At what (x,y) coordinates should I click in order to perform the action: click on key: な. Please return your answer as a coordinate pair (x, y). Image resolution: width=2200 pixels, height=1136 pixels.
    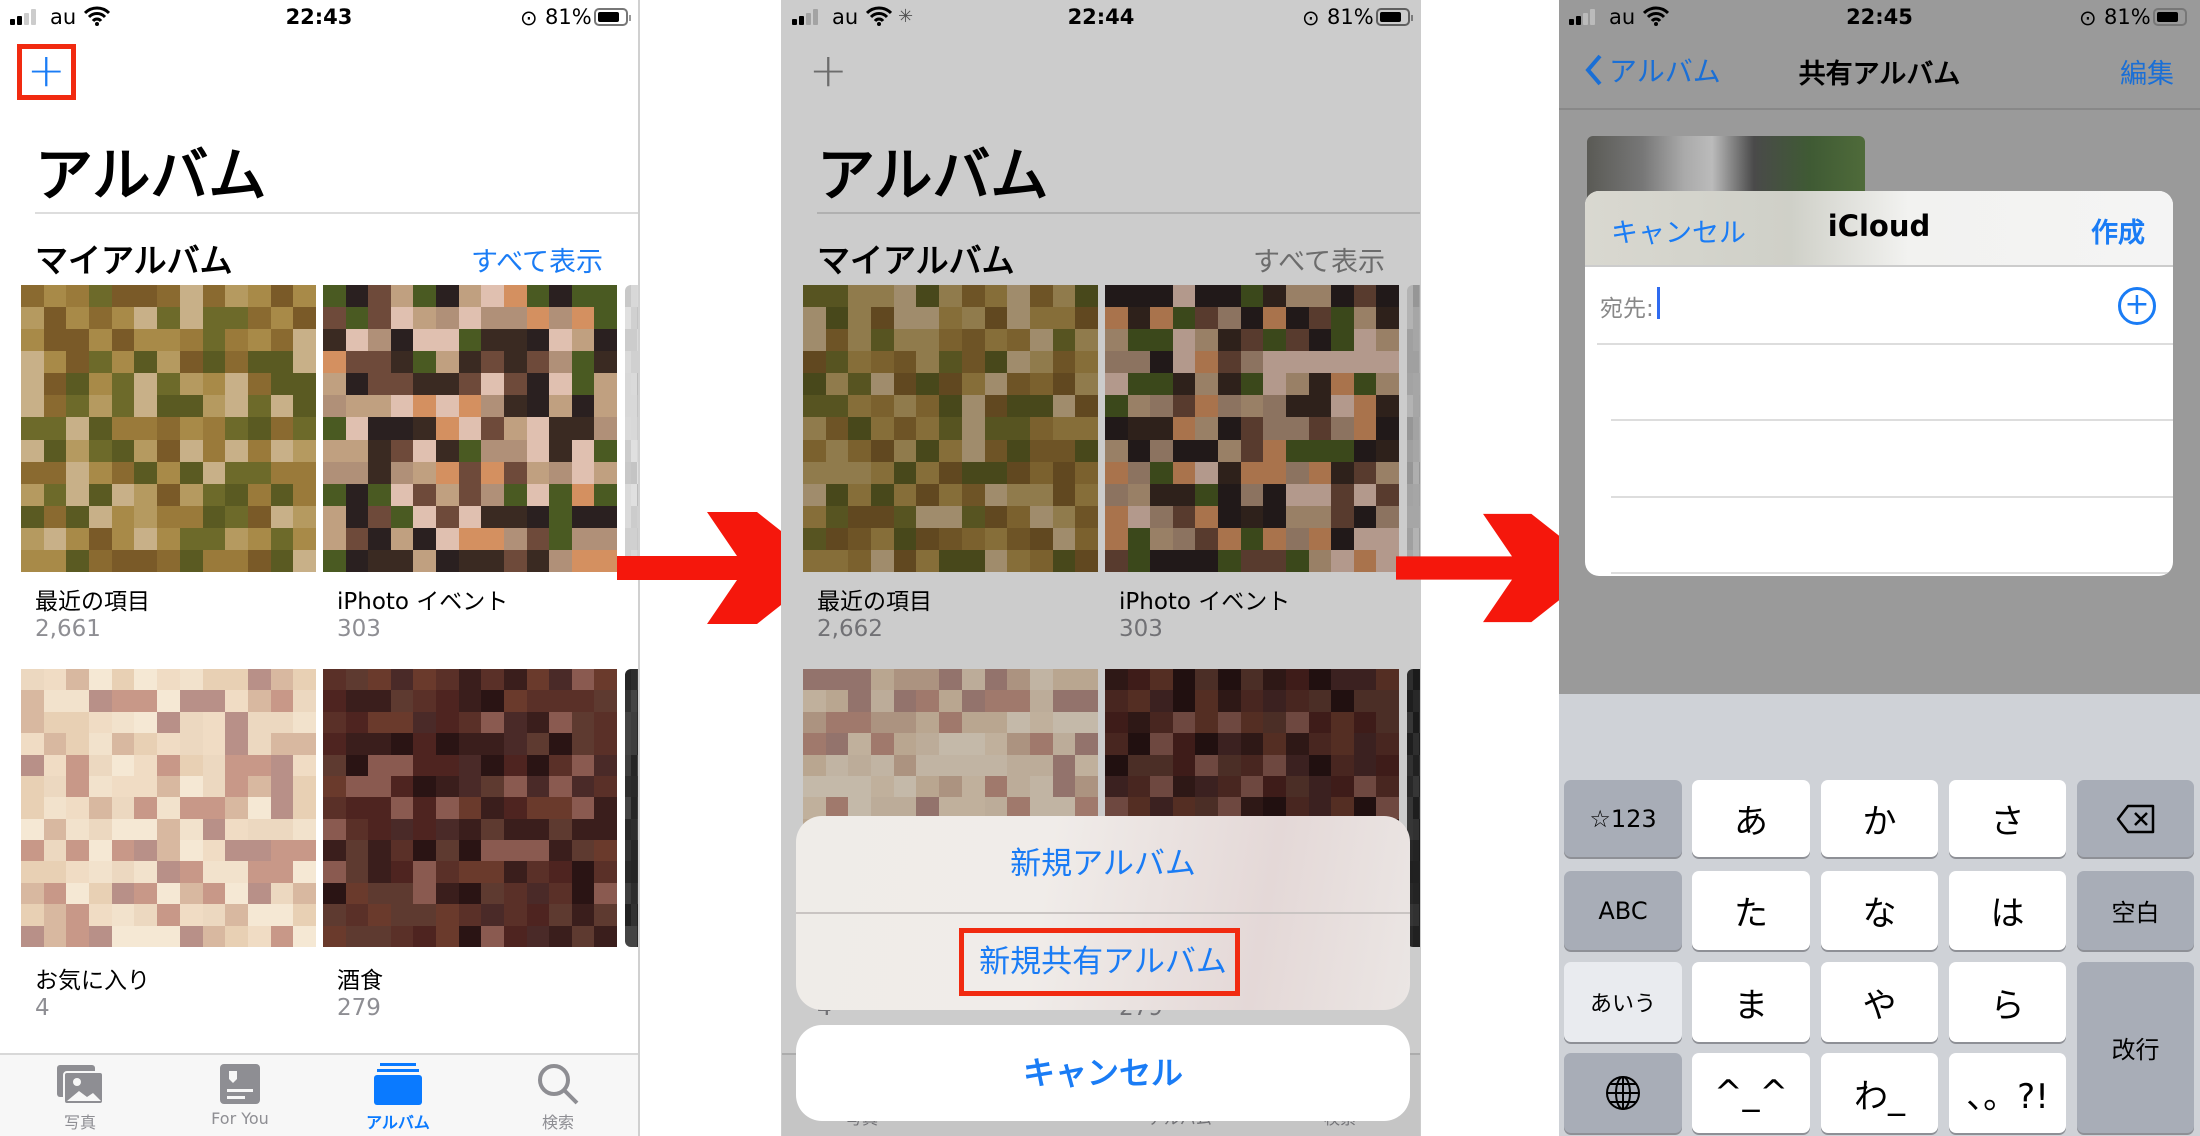
    Looking at the image, I should click on (1879, 910).